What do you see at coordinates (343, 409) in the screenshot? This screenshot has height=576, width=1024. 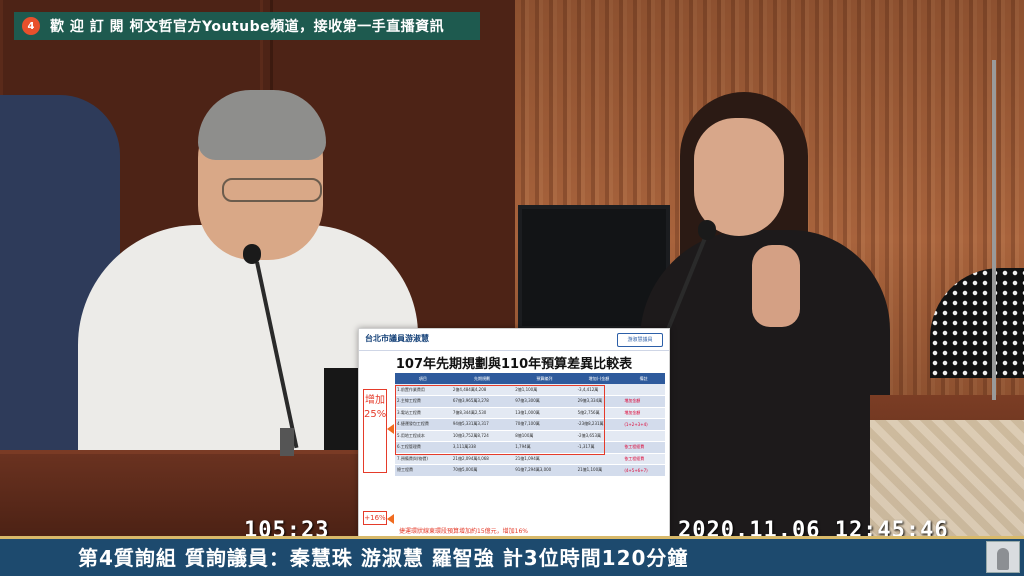 I see `monitor-side` at bounding box center [343, 409].